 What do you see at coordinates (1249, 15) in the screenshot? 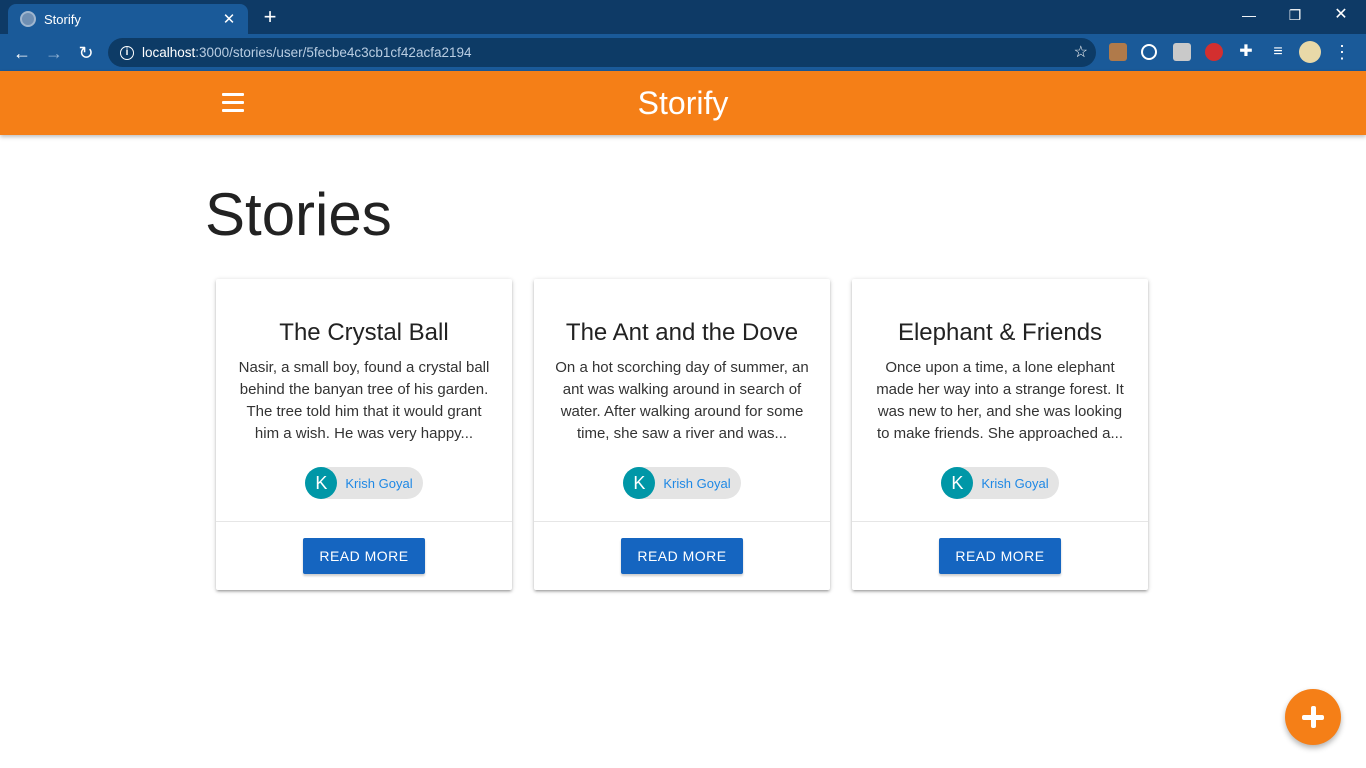
I see `minimize-icon: —` at bounding box center [1249, 15].